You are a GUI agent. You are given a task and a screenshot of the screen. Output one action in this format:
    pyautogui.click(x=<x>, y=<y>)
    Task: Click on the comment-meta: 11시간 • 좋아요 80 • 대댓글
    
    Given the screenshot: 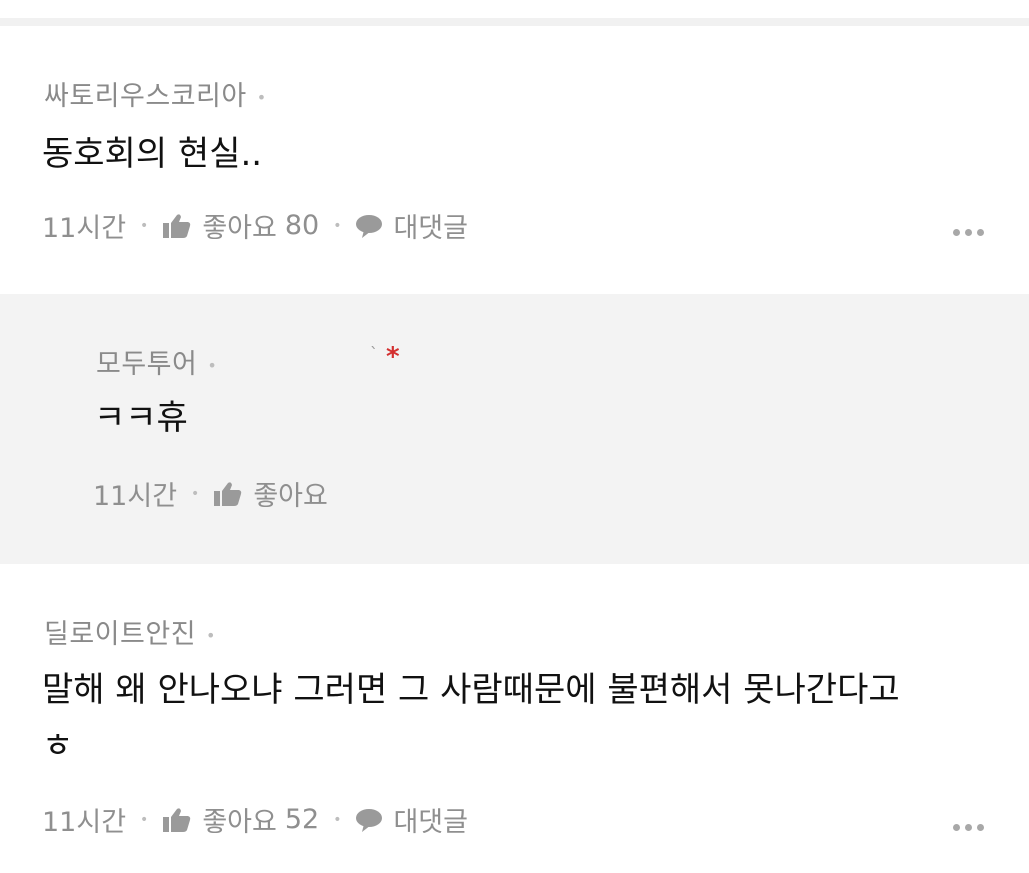 What is the action you would take?
    pyautogui.click(x=255, y=225)
    